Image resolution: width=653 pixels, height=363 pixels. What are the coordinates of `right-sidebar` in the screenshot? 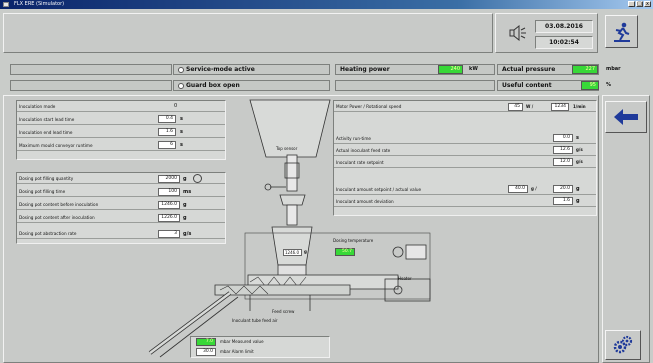 It's located at (626, 229).